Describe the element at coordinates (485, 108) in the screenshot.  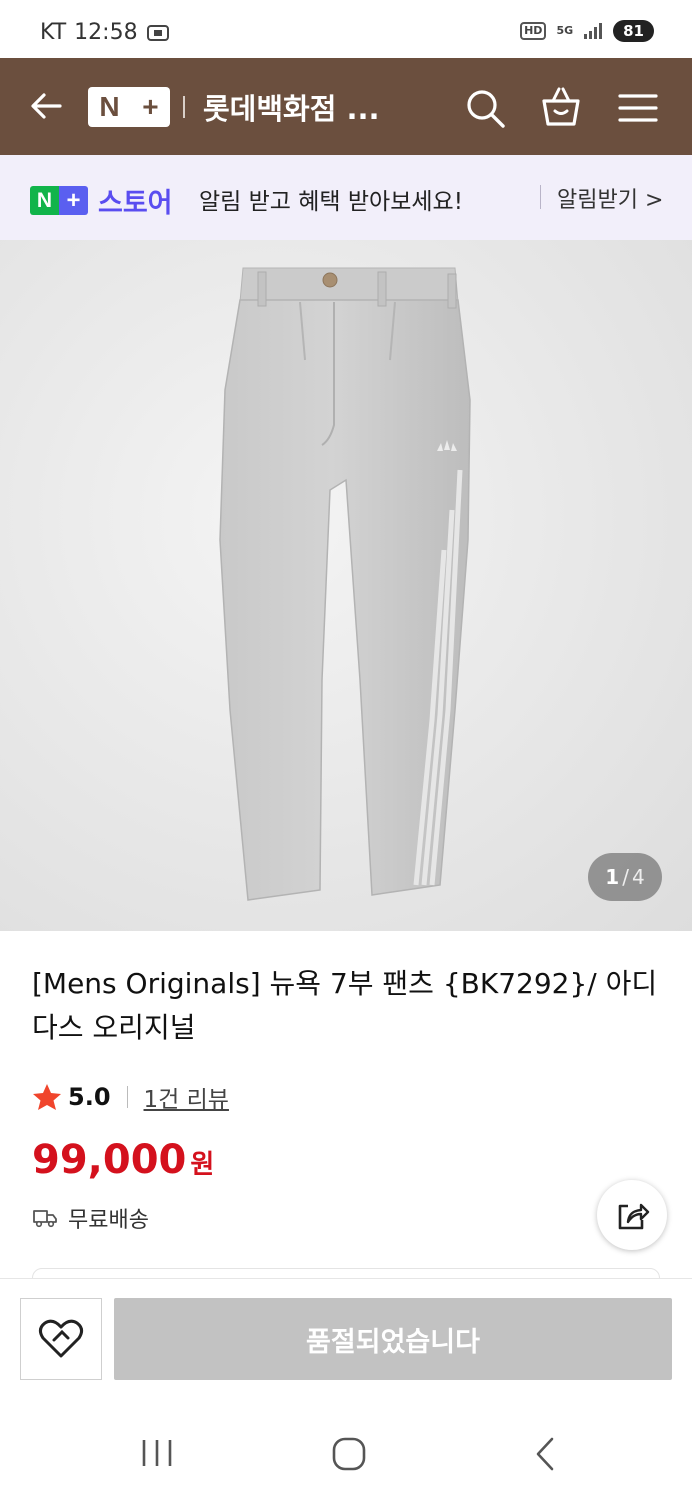
I see `search-icon` at that location.